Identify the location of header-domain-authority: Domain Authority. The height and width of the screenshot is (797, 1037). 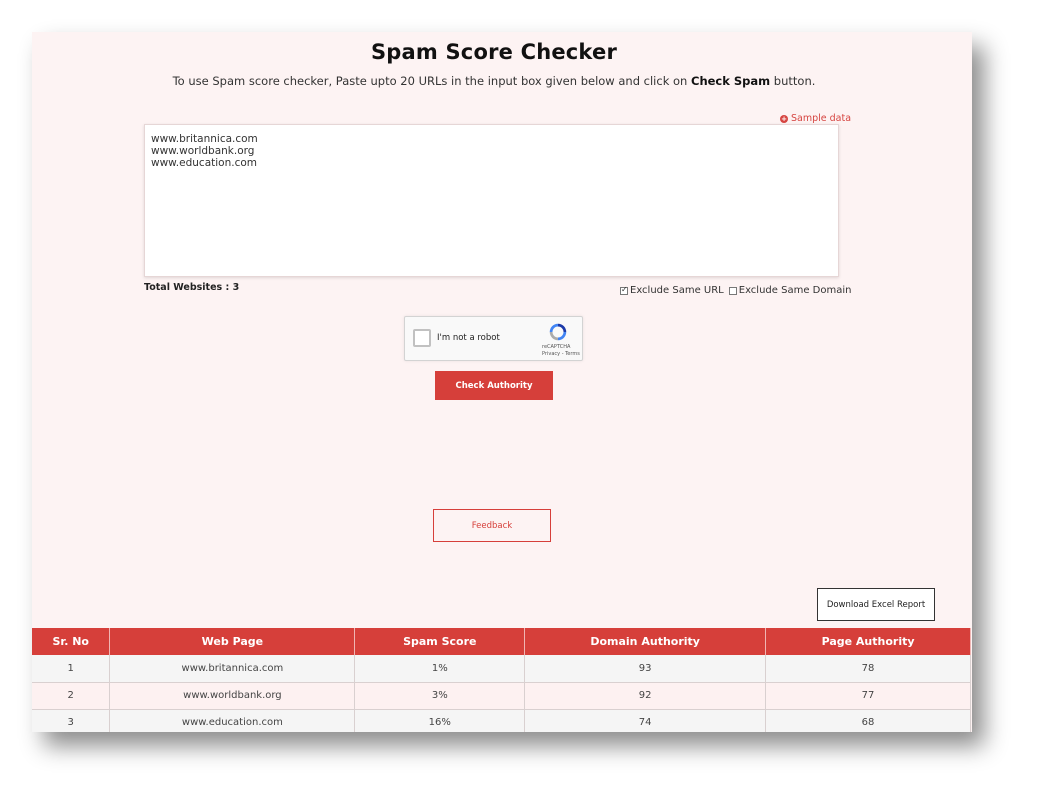
(645, 641).